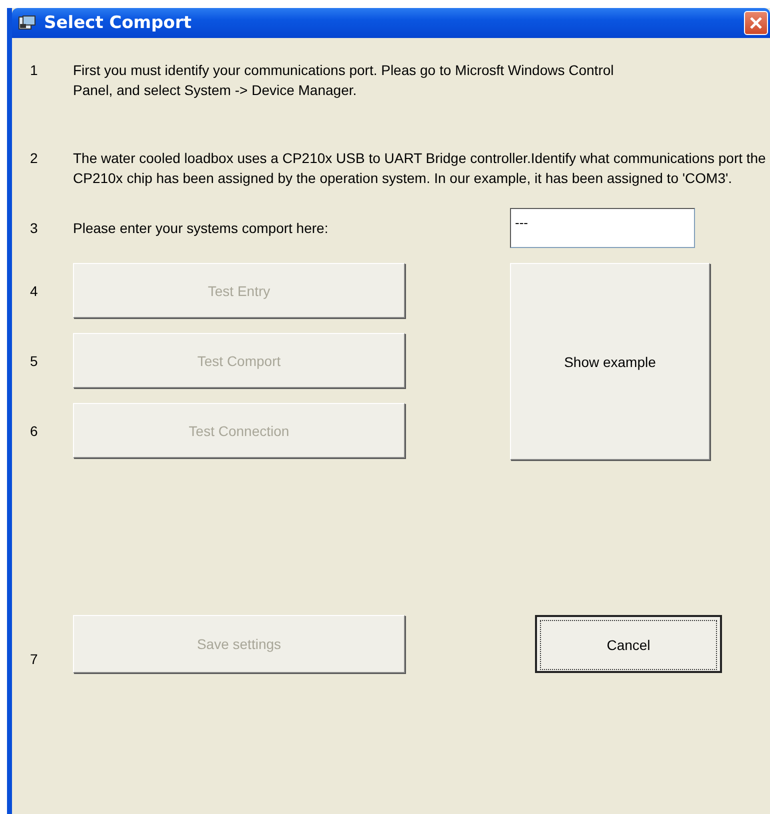  What do you see at coordinates (201, 228) in the screenshot?
I see `comport-label: Please enter your systems comport here:` at bounding box center [201, 228].